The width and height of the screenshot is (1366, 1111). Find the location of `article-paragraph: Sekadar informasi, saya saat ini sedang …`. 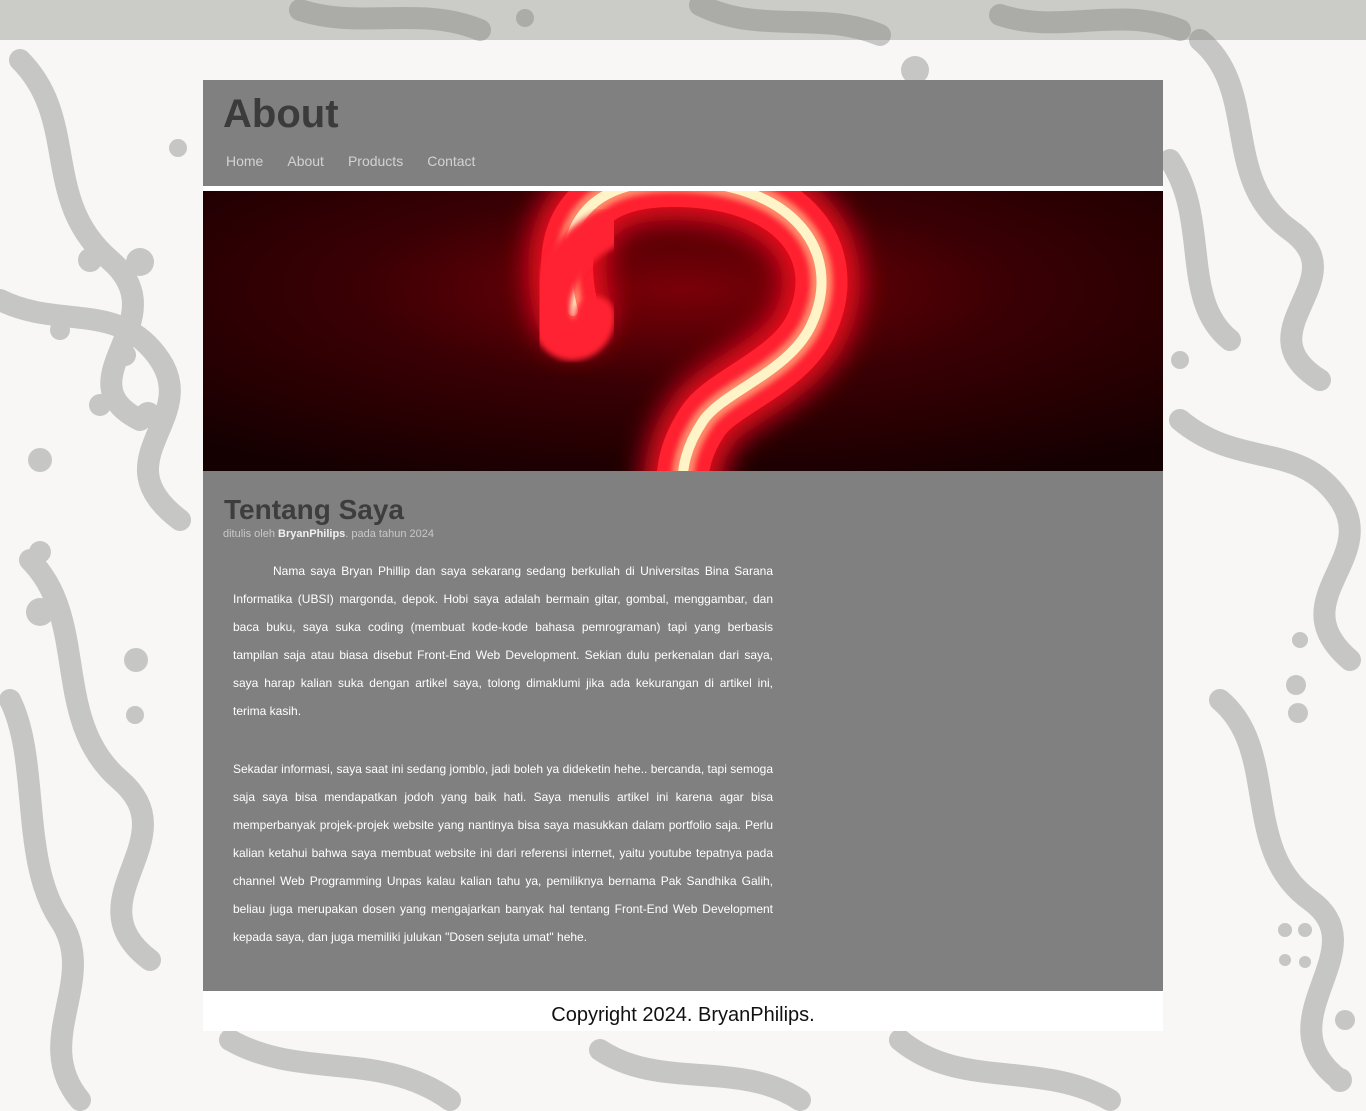

article-paragraph: Sekadar informasi, saya saat ini sedang … is located at coordinates (503, 853).